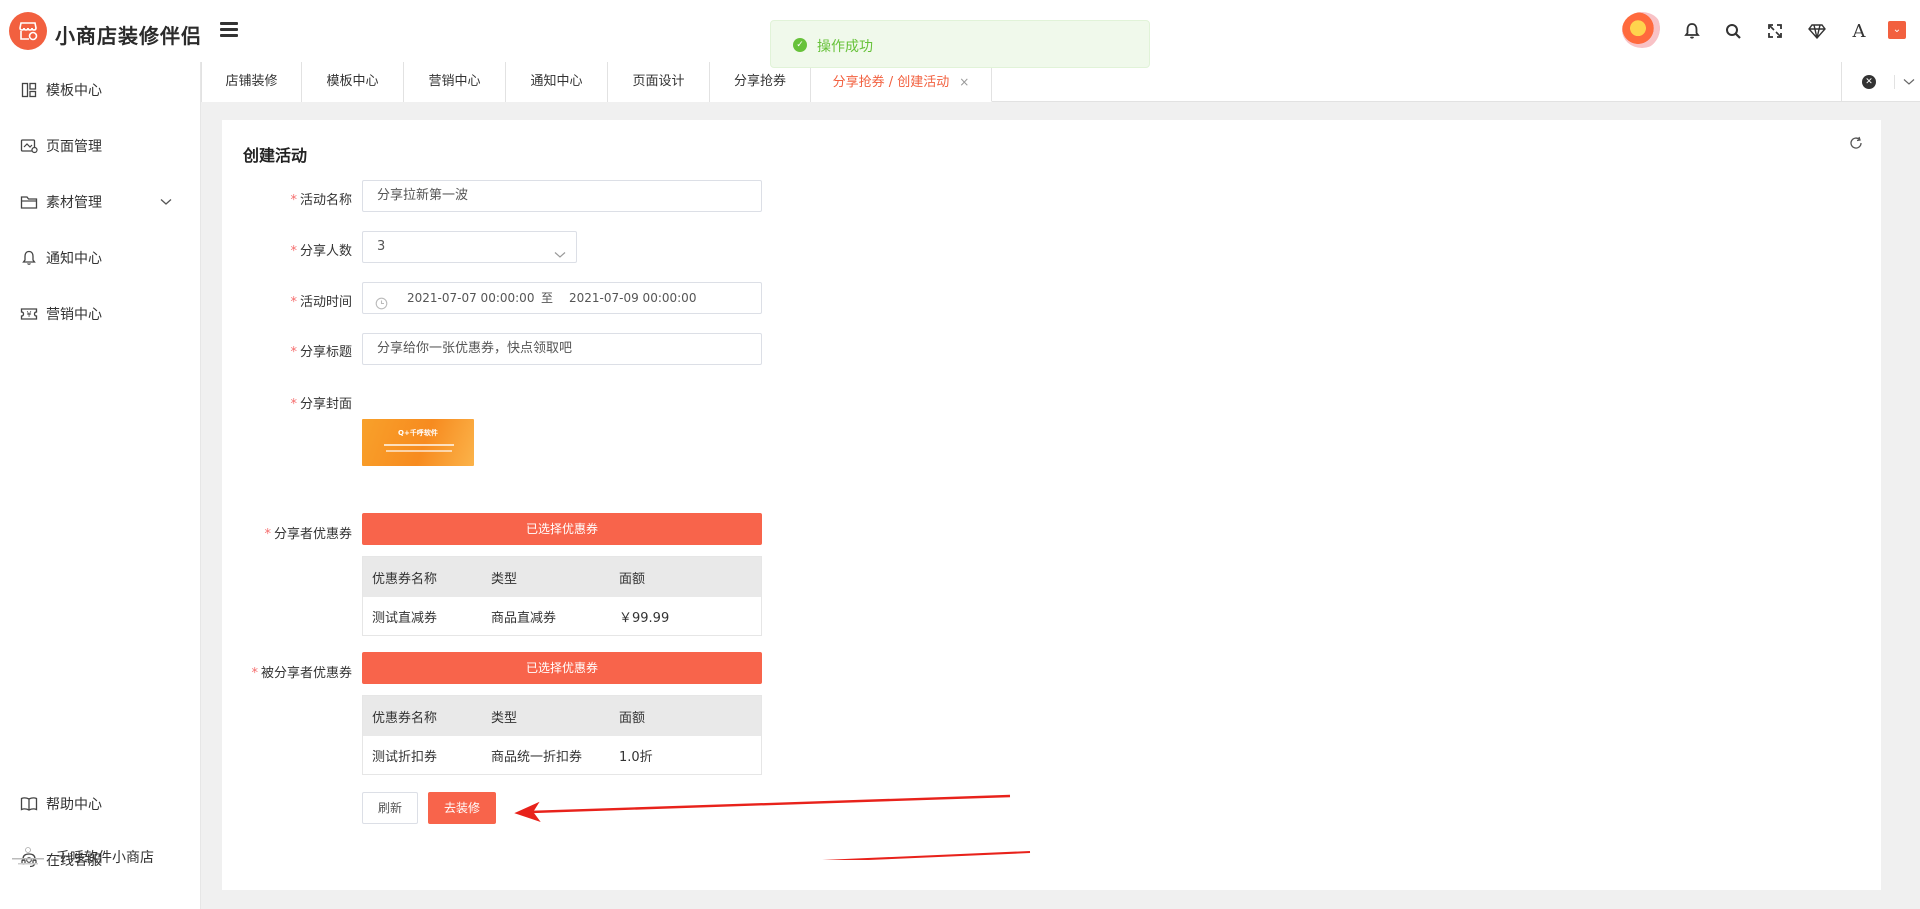 The height and width of the screenshot is (909, 1920). Describe the element at coordinates (800, 45) in the screenshot. I see `check-circle-icon: ✓` at that location.